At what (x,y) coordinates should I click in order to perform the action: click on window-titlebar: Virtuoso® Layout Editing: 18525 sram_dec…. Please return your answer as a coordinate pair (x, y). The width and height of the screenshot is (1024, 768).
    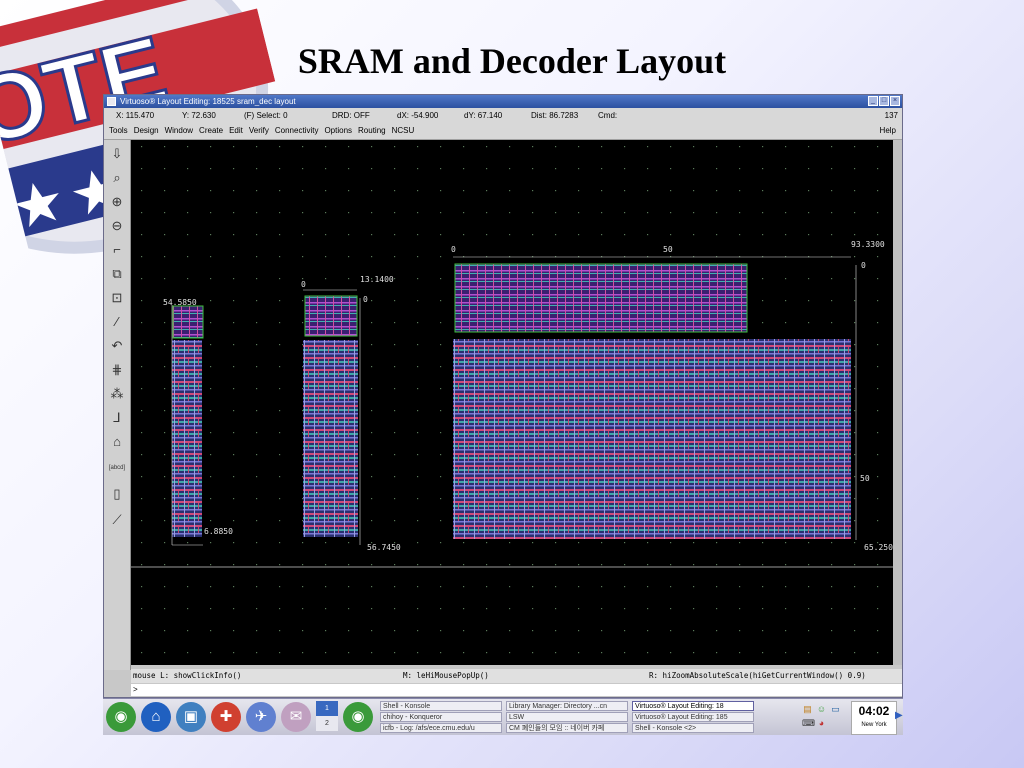
    Looking at the image, I should click on (503, 101).